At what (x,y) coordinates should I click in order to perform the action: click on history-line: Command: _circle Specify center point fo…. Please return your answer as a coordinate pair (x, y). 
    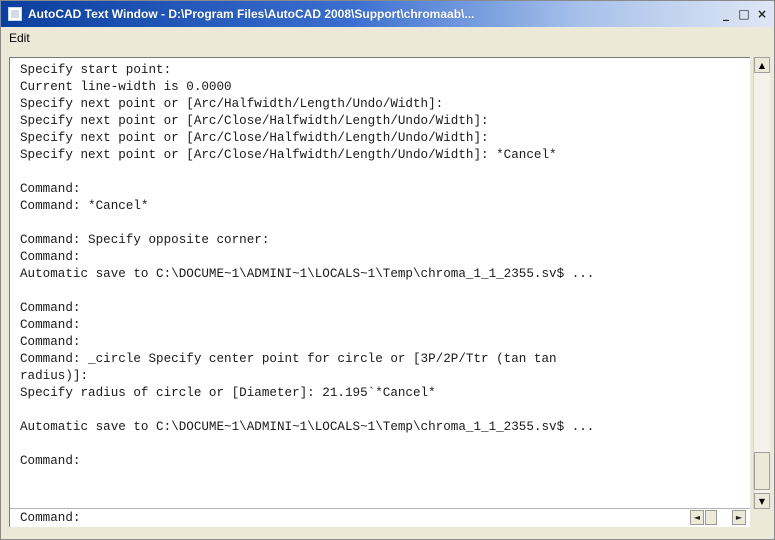
    Looking at the image, I should click on (288, 359).